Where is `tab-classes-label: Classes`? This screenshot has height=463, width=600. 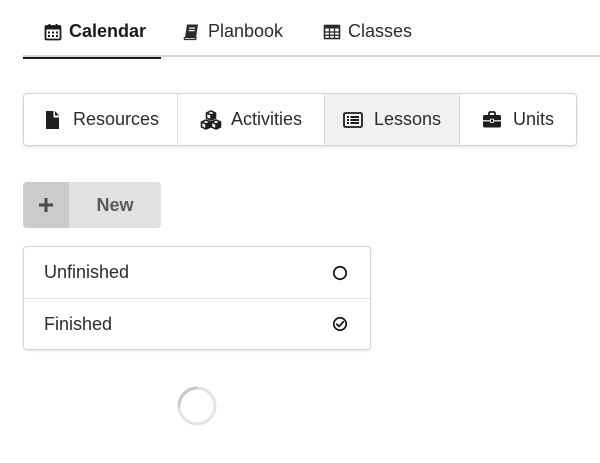 tab-classes-label: Classes is located at coordinates (380, 31).